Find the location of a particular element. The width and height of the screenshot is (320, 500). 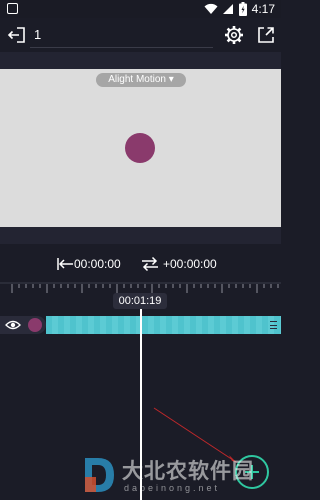

dabeinong-logo is located at coordinates (99, 475).